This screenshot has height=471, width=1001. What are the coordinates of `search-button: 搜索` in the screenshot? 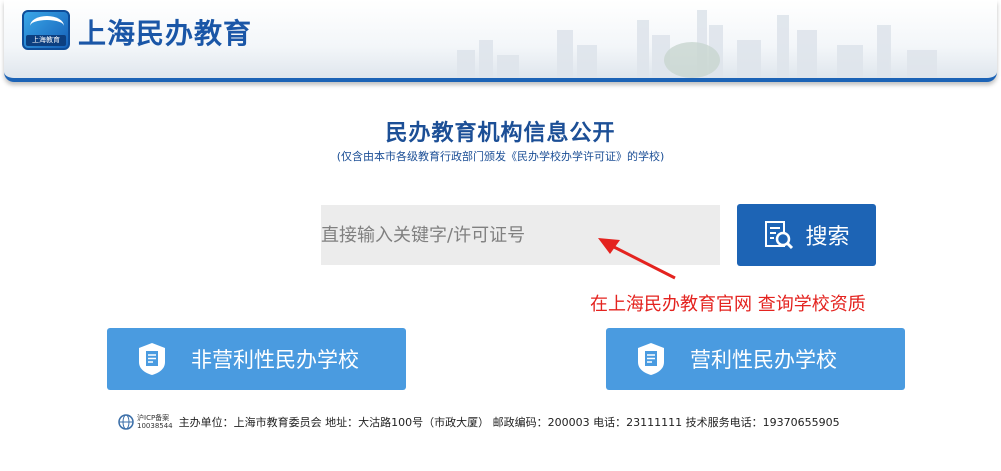 It's located at (806, 235).